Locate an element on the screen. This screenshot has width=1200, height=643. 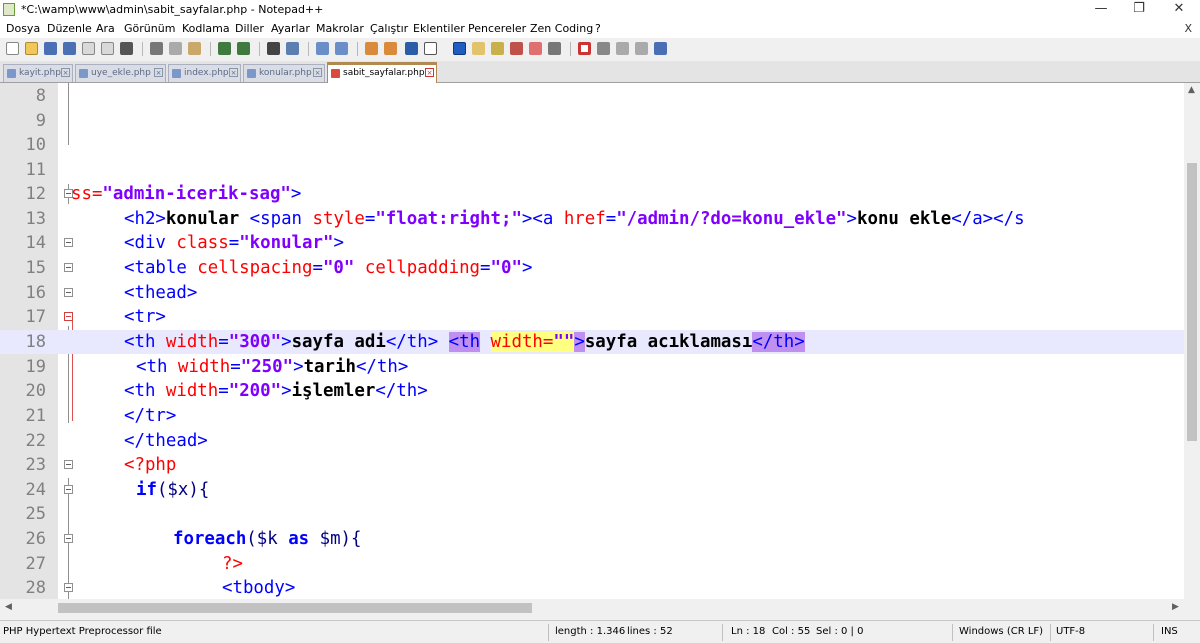
line-number: 25 is located at coordinates (35, 514).